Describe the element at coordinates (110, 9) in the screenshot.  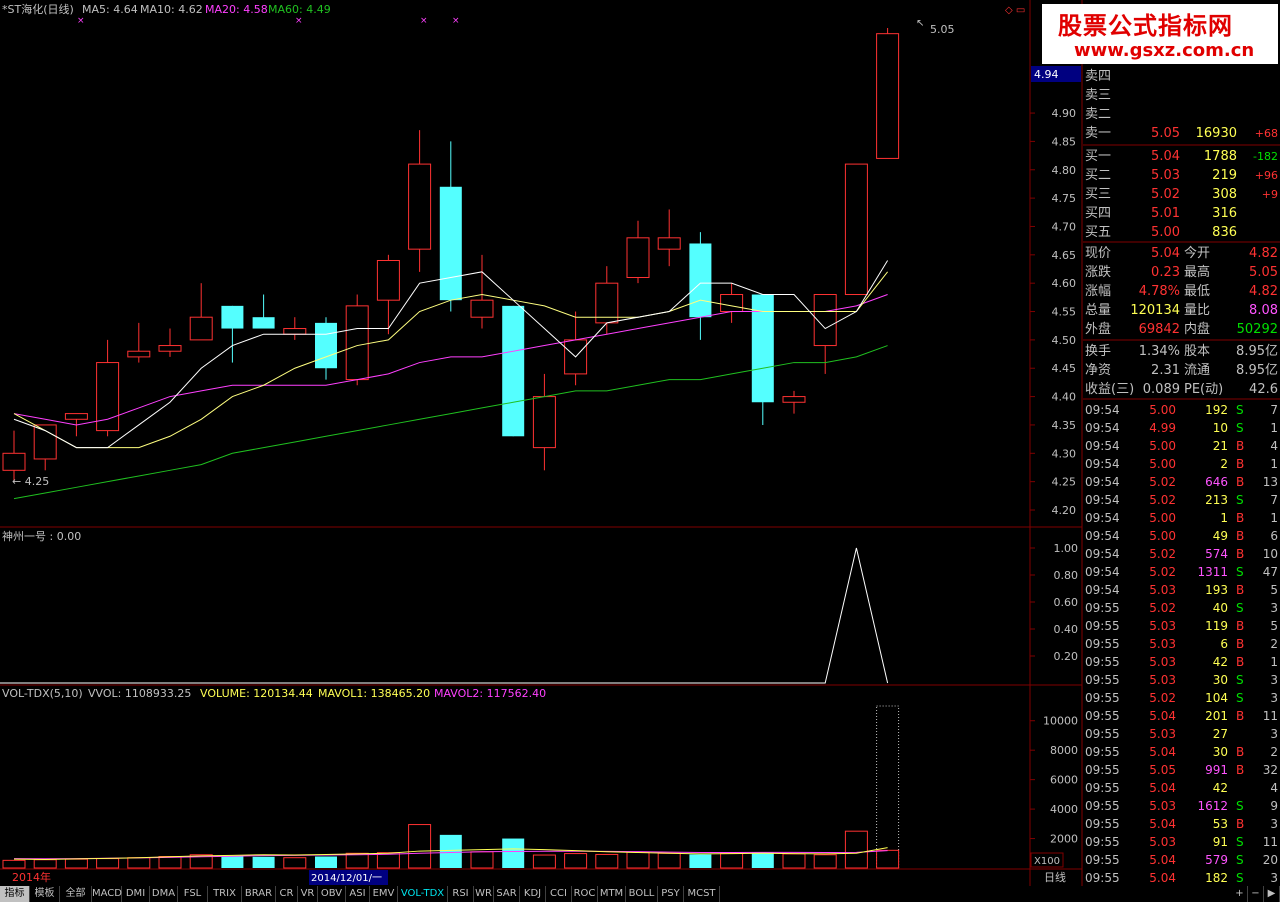
I see `ma5-label: MA5: 4.64` at that location.